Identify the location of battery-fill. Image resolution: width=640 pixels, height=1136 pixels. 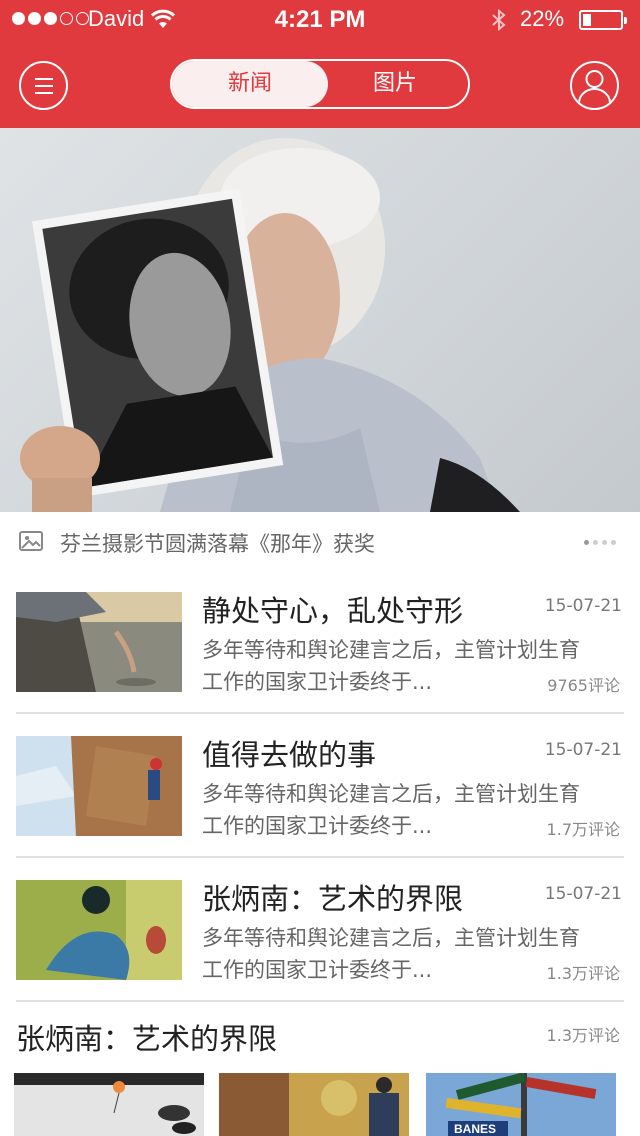
(587, 20).